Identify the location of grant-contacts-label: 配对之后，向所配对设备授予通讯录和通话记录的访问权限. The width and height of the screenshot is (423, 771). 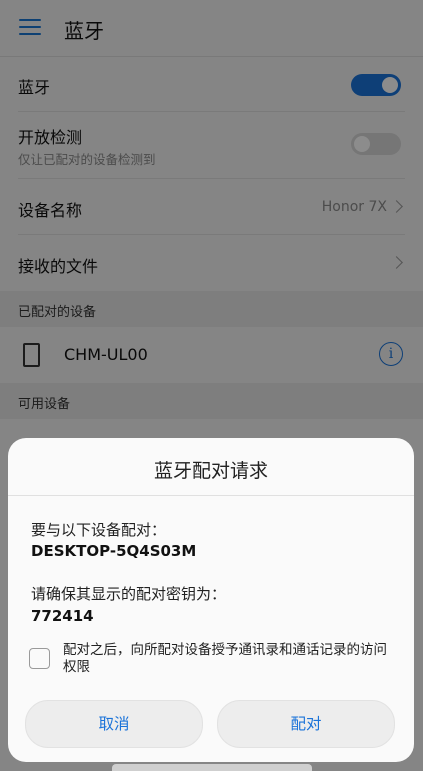
(230, 659).